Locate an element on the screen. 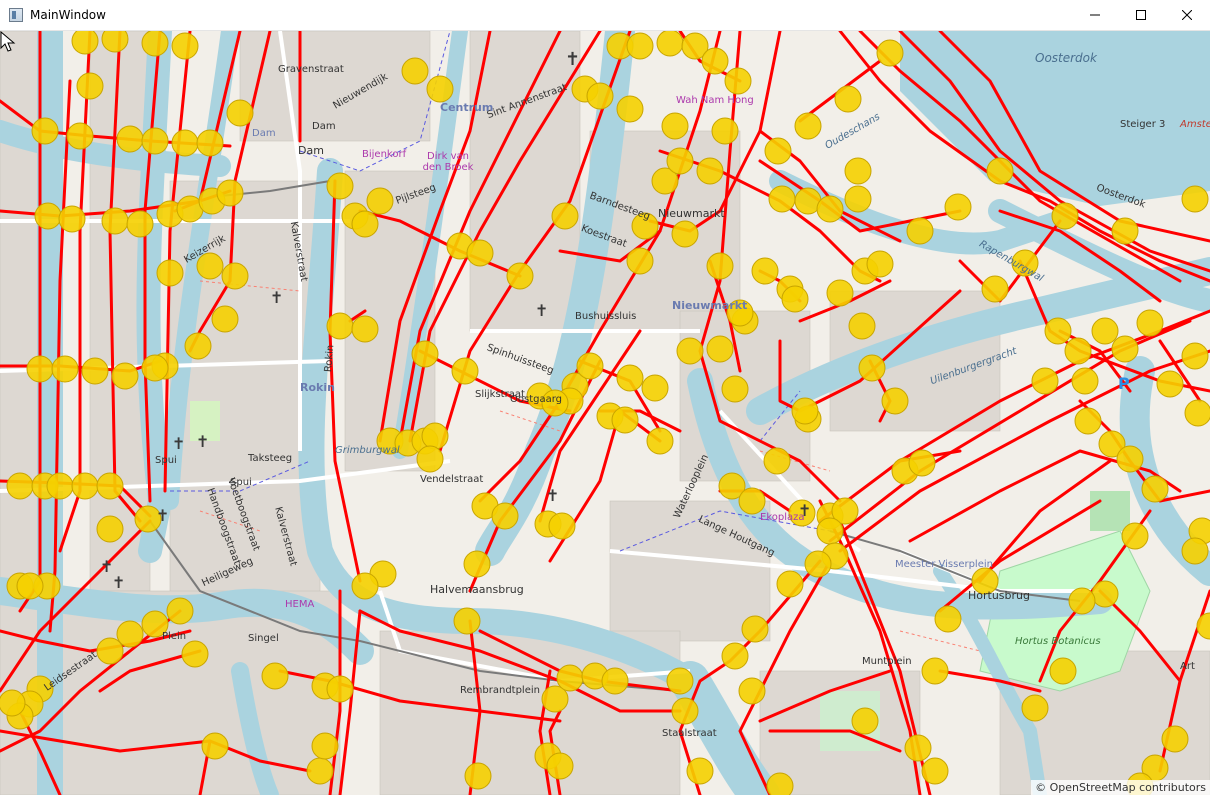 Image resolution: width=1210 pixels, height=795 pixels. district-label: Nieuwmarkt is located at coordinates (710, 305).